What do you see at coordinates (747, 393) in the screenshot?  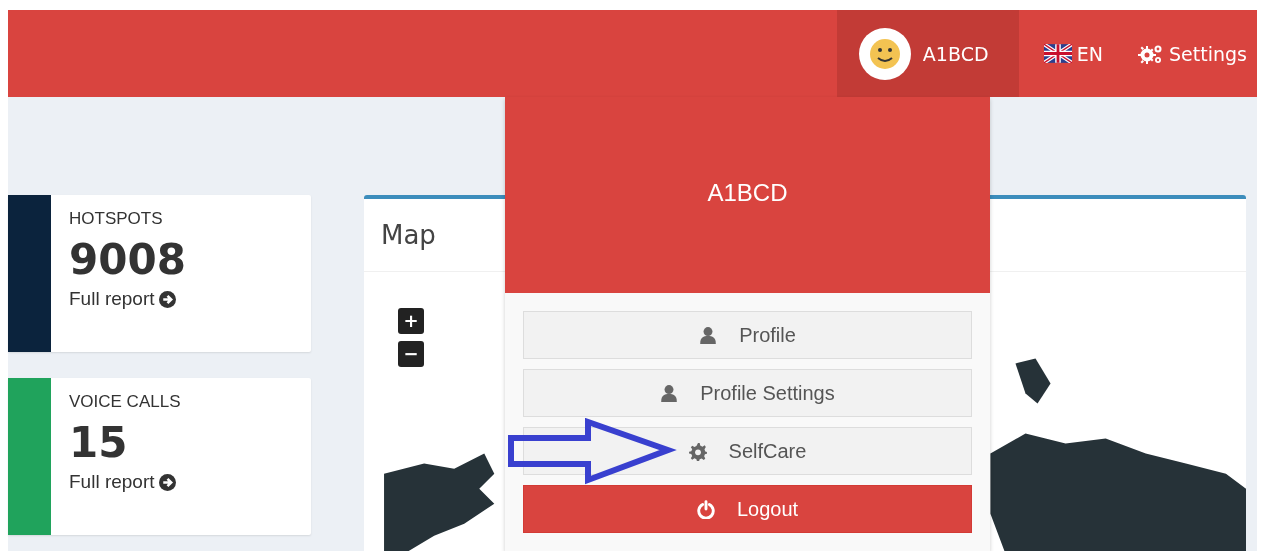 I see `menu-button: Profile Settings` at bounding box center [747, 393].